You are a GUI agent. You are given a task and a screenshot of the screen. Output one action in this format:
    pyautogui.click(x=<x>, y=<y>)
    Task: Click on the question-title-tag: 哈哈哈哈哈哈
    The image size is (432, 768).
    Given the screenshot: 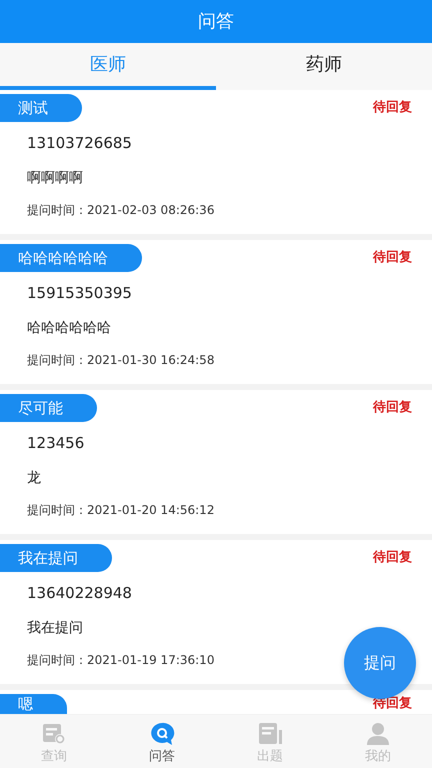 What is the action you would take?
    pyautogui.click(x=71, y=258)
    